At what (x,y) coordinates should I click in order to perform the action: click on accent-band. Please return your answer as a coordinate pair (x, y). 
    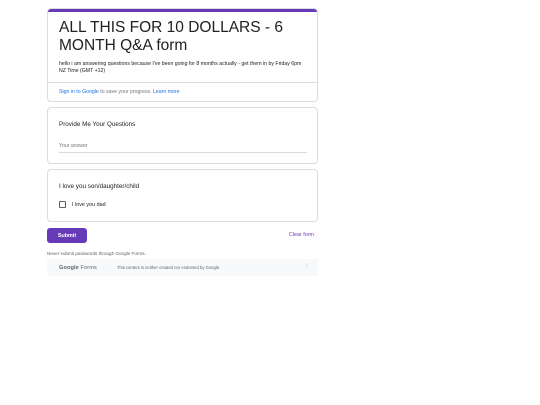
    Looking at the image, I should click on (182, 10).